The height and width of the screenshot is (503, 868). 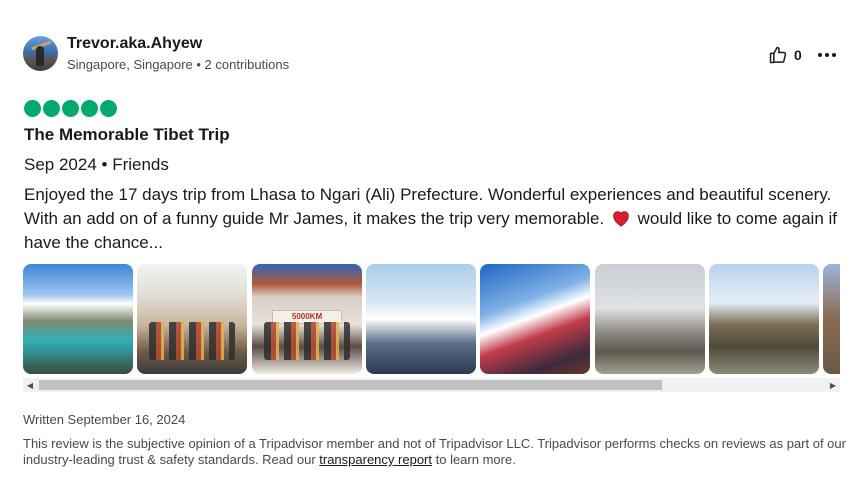 I want to click on avatar-figure, so click(x=40, y=56).